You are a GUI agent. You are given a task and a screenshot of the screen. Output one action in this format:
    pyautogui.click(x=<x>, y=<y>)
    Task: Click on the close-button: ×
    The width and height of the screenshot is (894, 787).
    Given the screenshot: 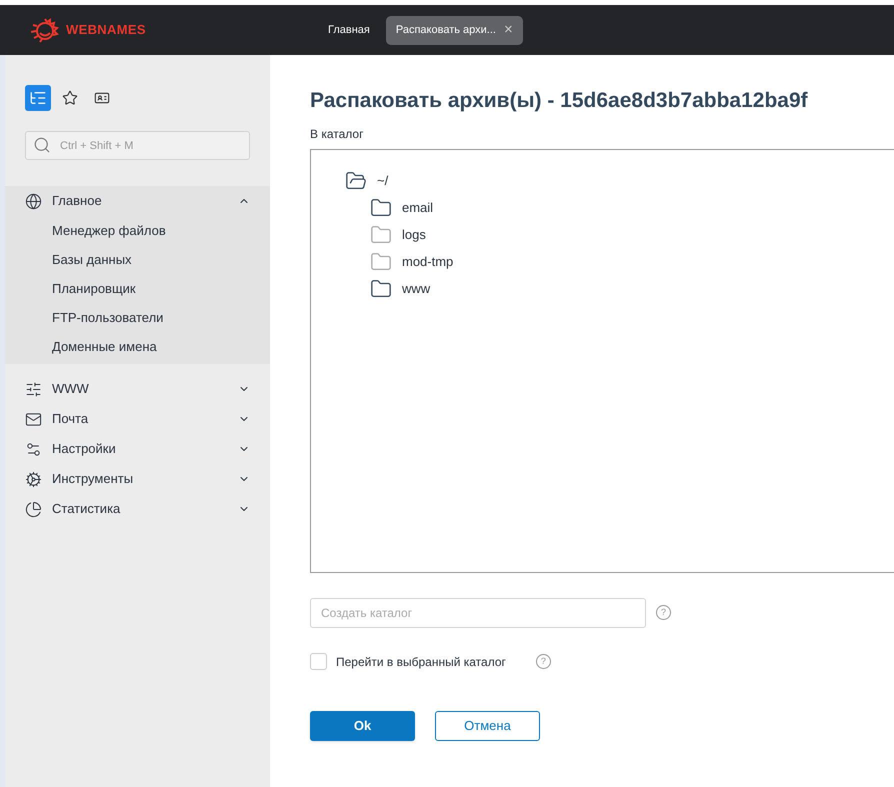 What is the action you would take?
    pyautogui.click(x=508, y=30)
    